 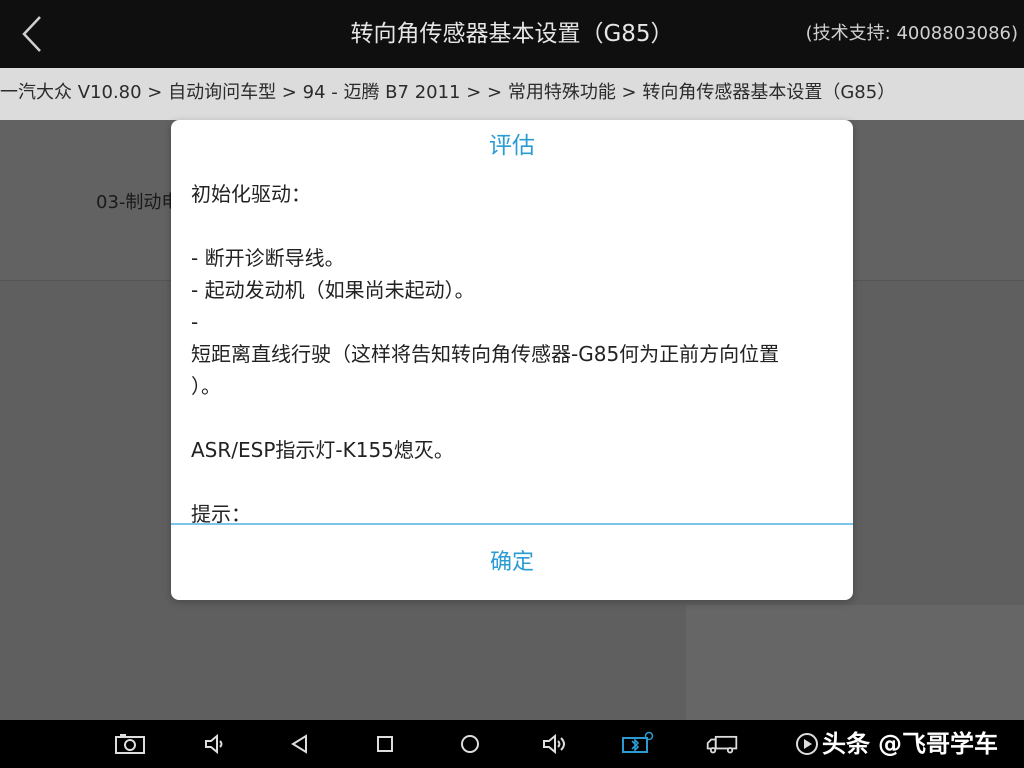 What do you see at coordinates (322, 450) in the screenshot?
I see `message-line: ASR/ESP指示灯-K155熄灭。` at bounding box center [322, 450].